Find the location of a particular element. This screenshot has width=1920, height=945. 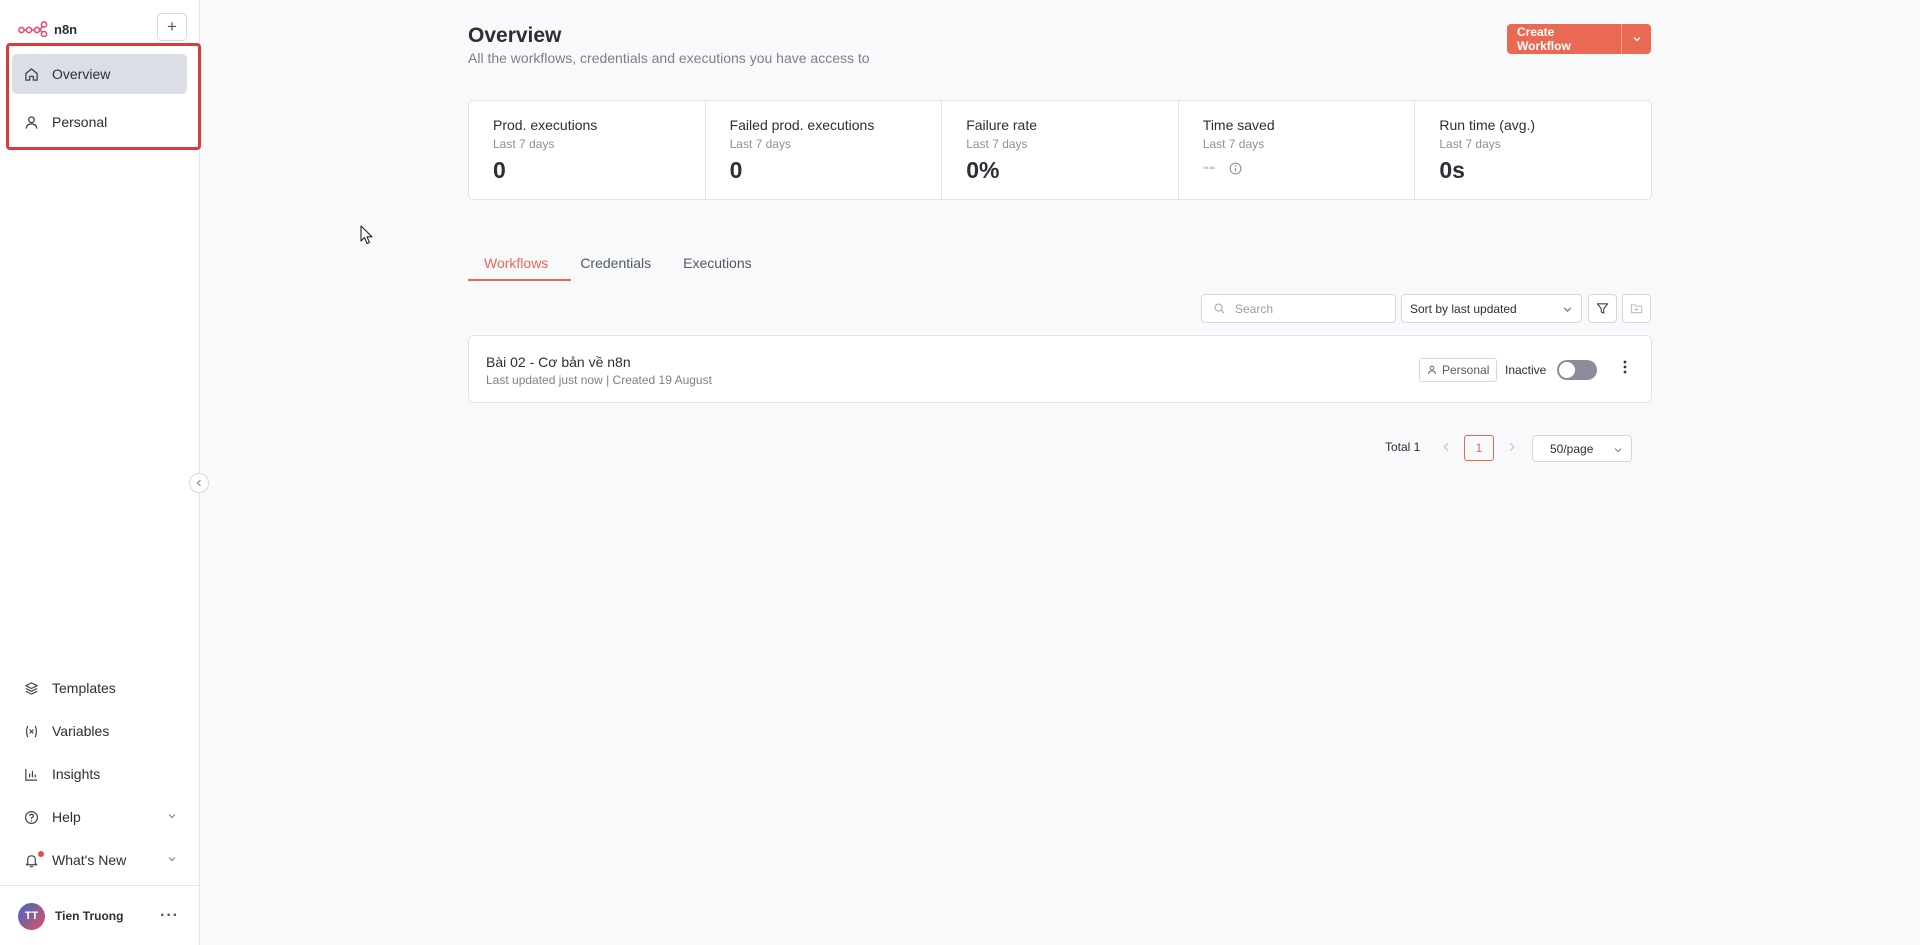

workflow-name: Bài 02 - Cơ bản về n8n is located at coordinates (558, 362).